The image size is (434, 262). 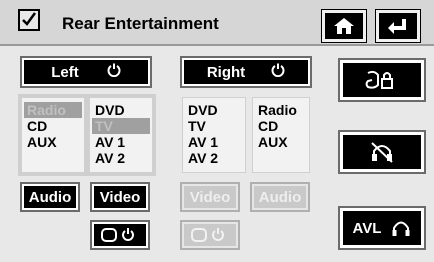 I want to click on left-audio-source-list: Radio CD AUX, so click(x=53, y=135).